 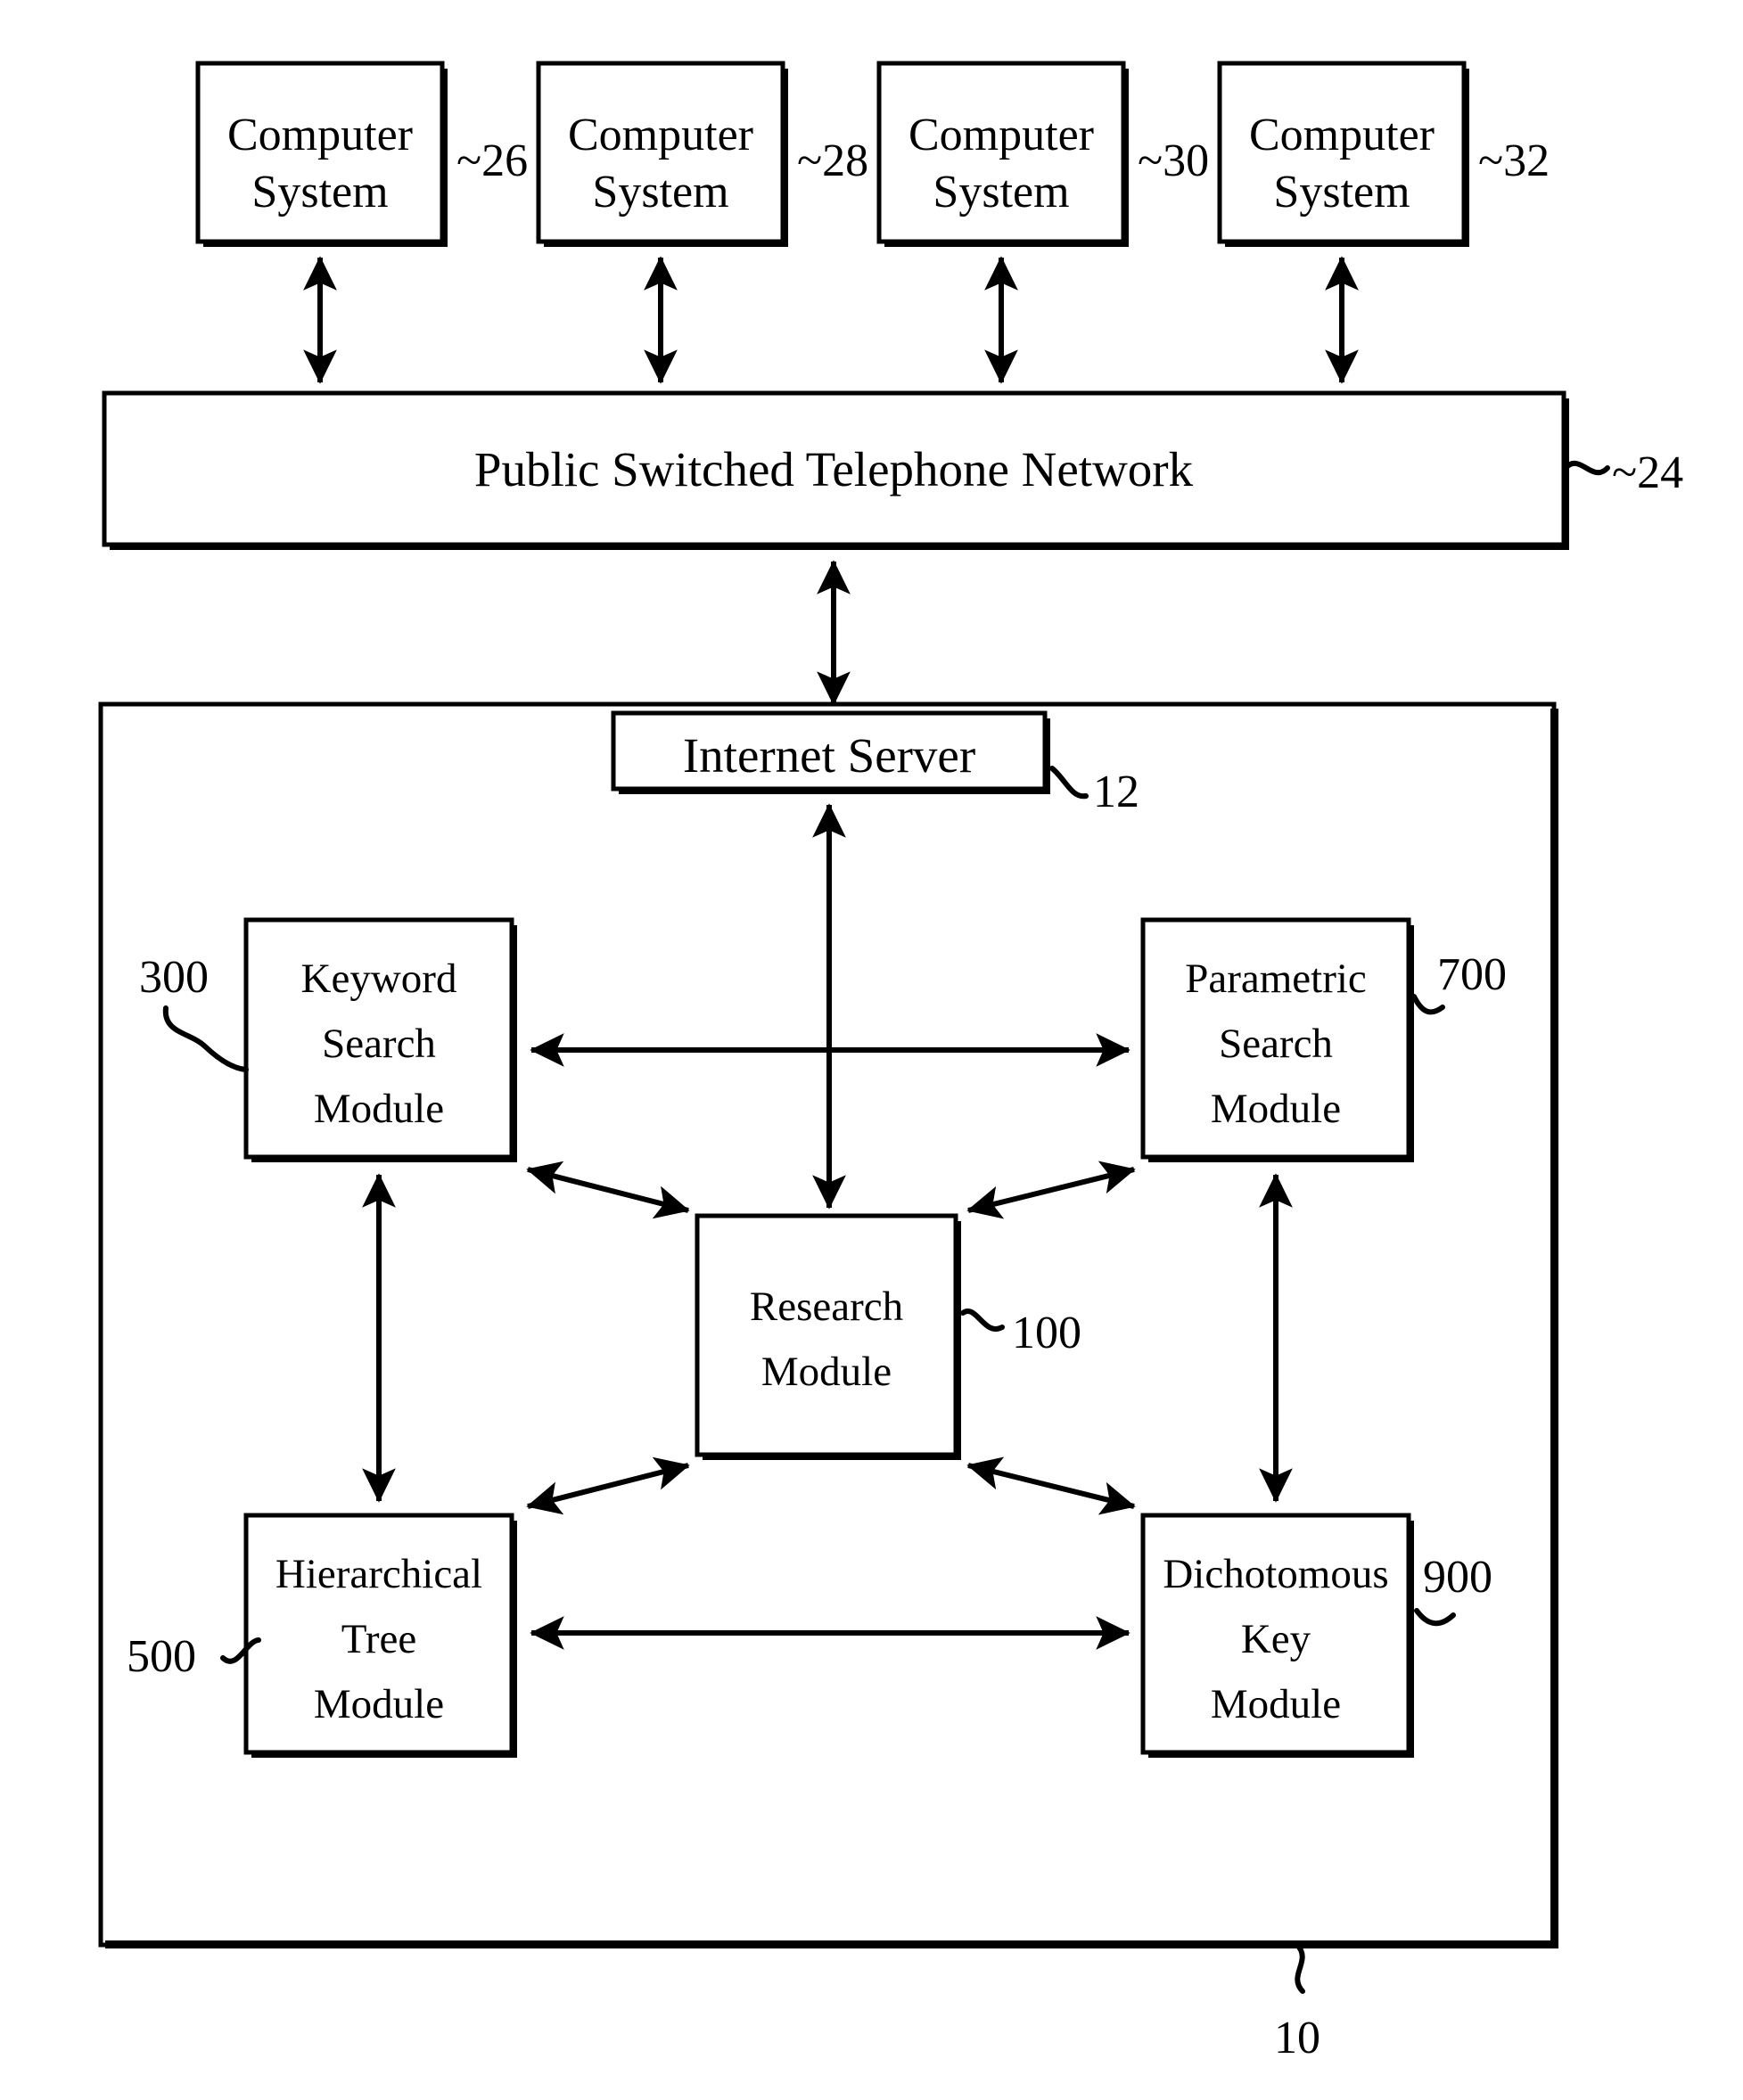 What do you see at coordinates (1173, 161) in the screenshot?
I see `ref-number-30: ~30` at bounding box center [1173, 161].